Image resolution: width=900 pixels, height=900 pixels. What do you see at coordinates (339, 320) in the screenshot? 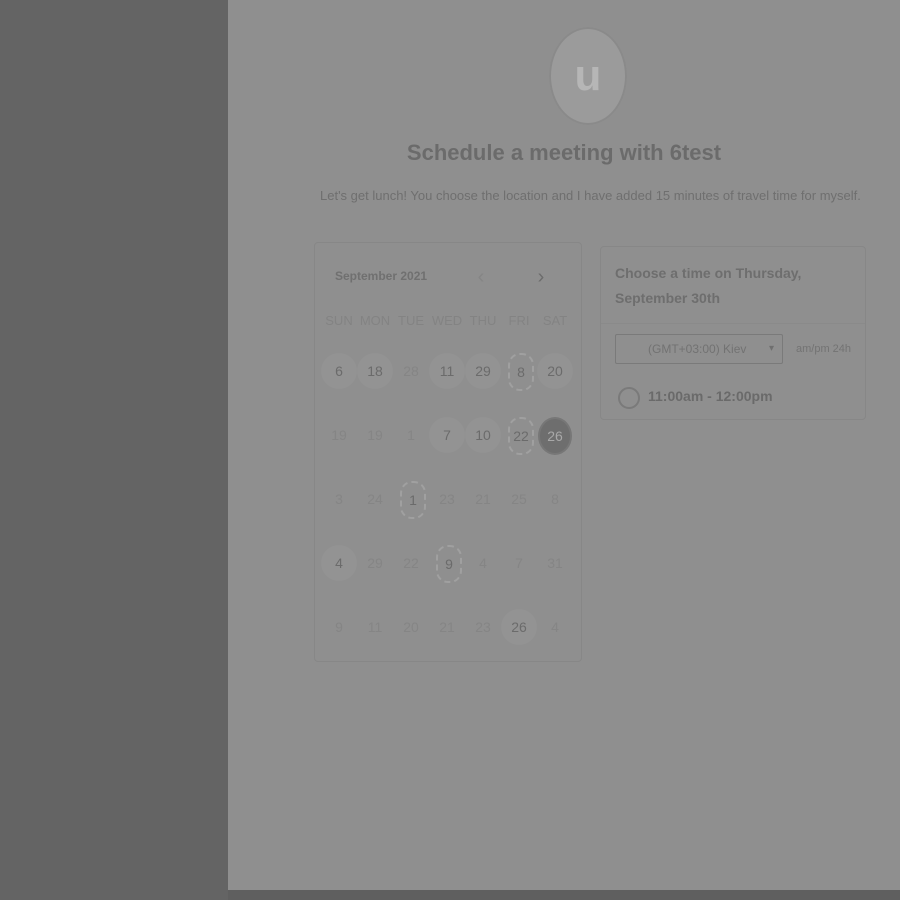
I see `weekday-label: SUN` at bounding box center [339, 320].